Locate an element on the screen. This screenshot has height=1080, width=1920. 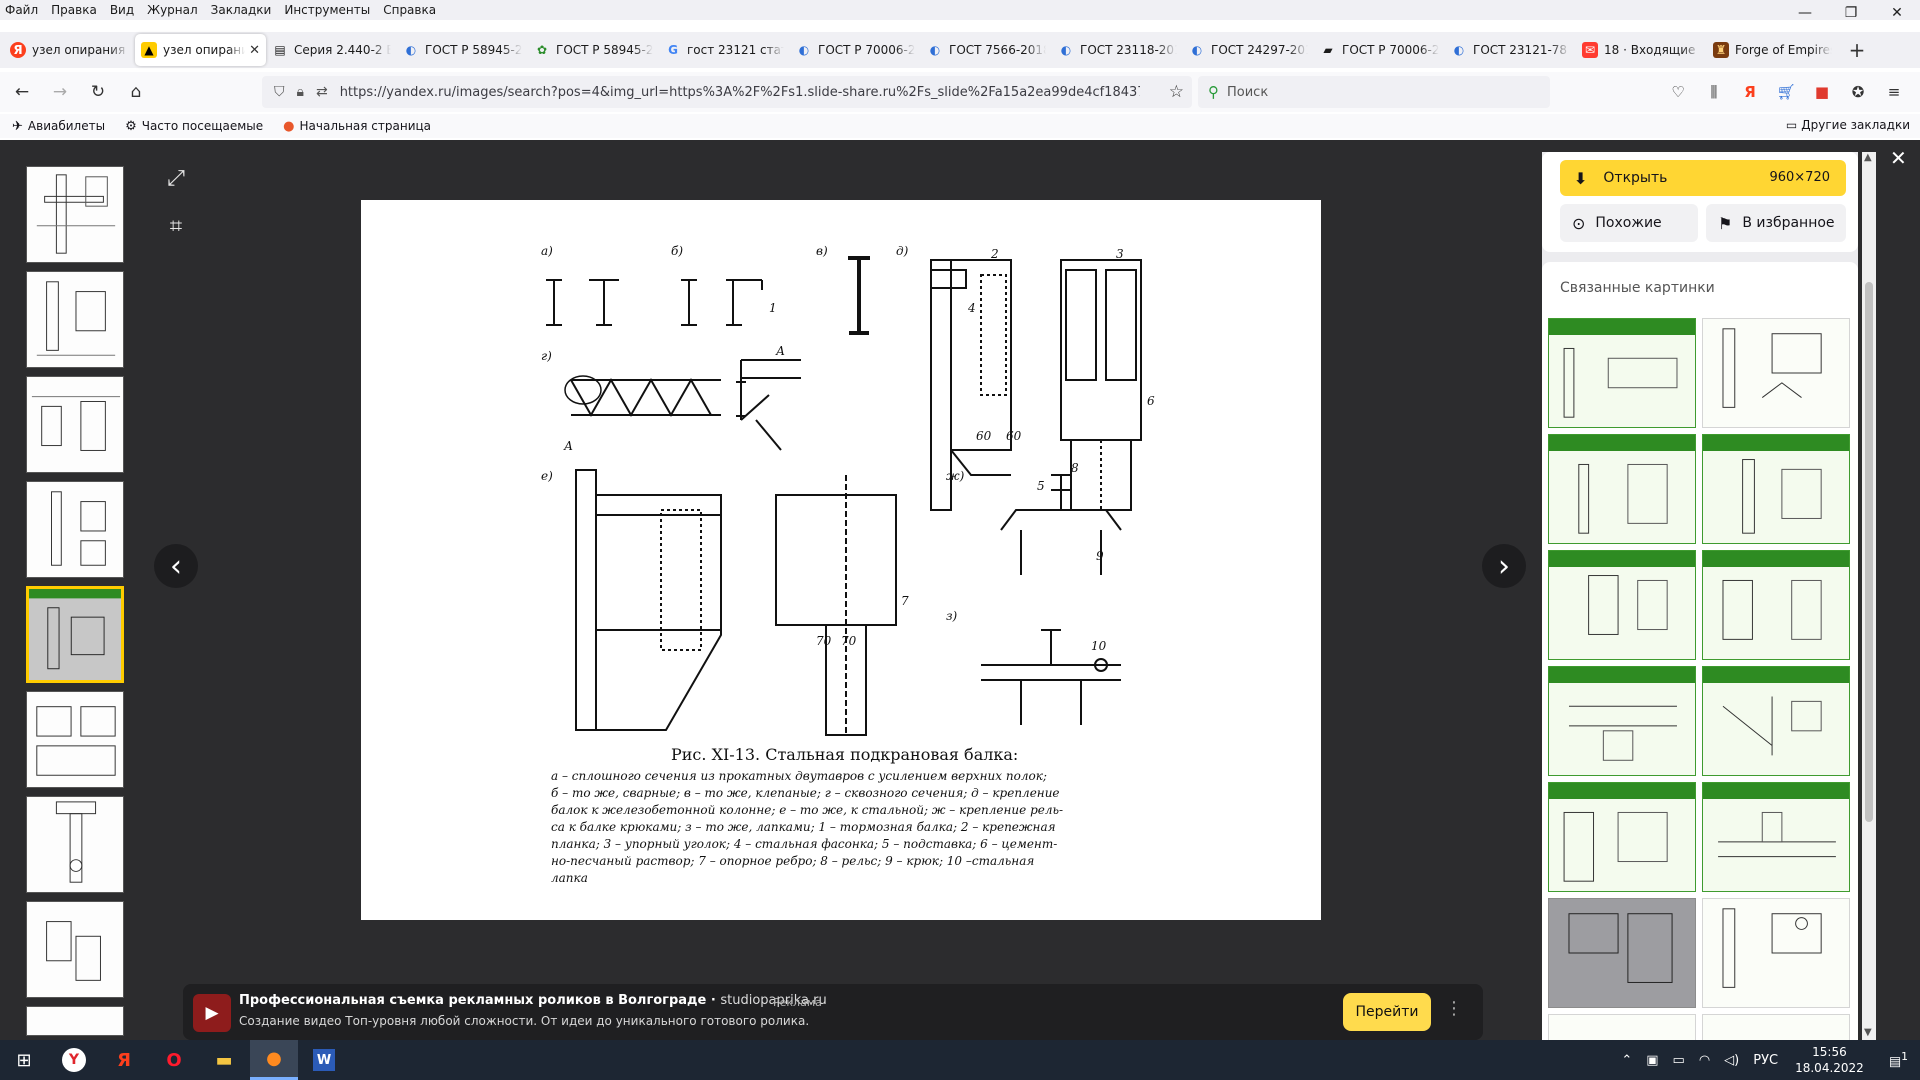
tab-11: ◐ ГОСТ 23121-78 Б is located at coordinates (1510, 50).